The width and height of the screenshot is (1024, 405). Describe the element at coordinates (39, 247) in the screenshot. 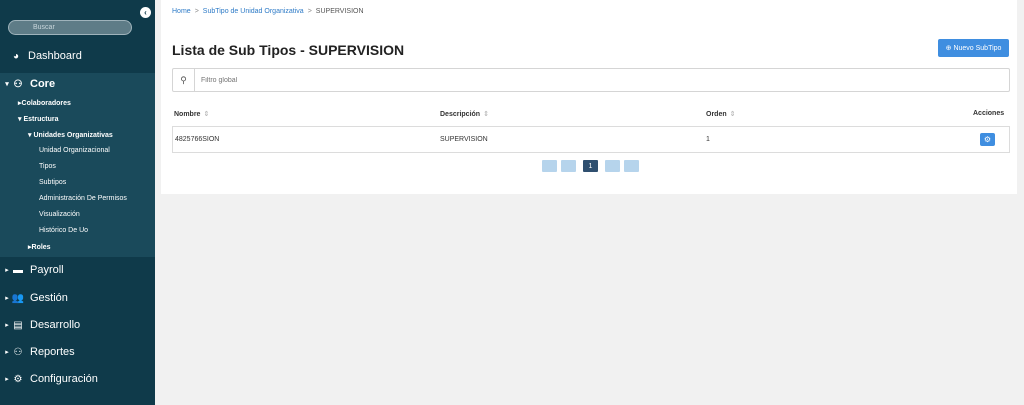

I see `sidebar-item-roles: ▸Roles` at that location.